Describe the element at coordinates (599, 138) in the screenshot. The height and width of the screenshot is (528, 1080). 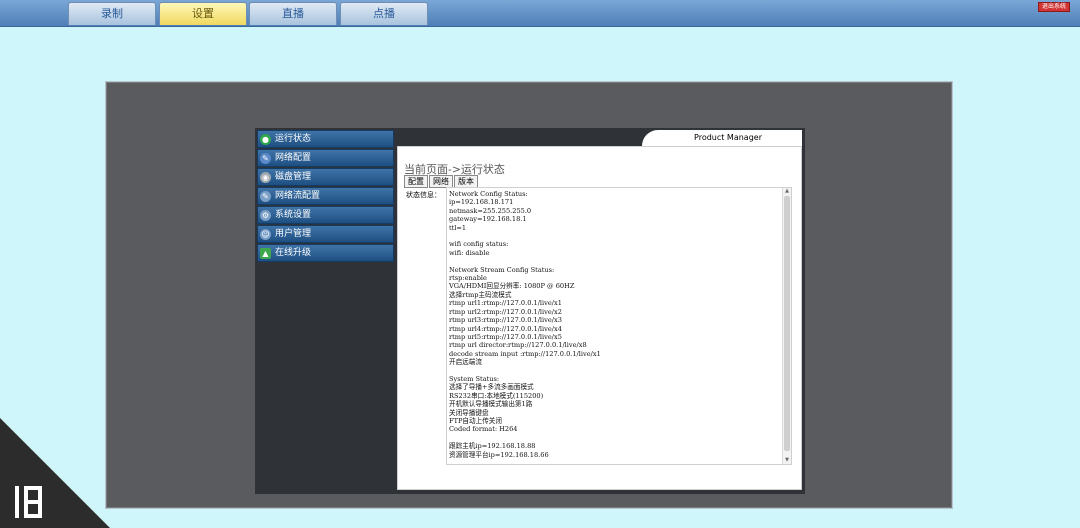
I see `panel-header: Product Manager` at that location.